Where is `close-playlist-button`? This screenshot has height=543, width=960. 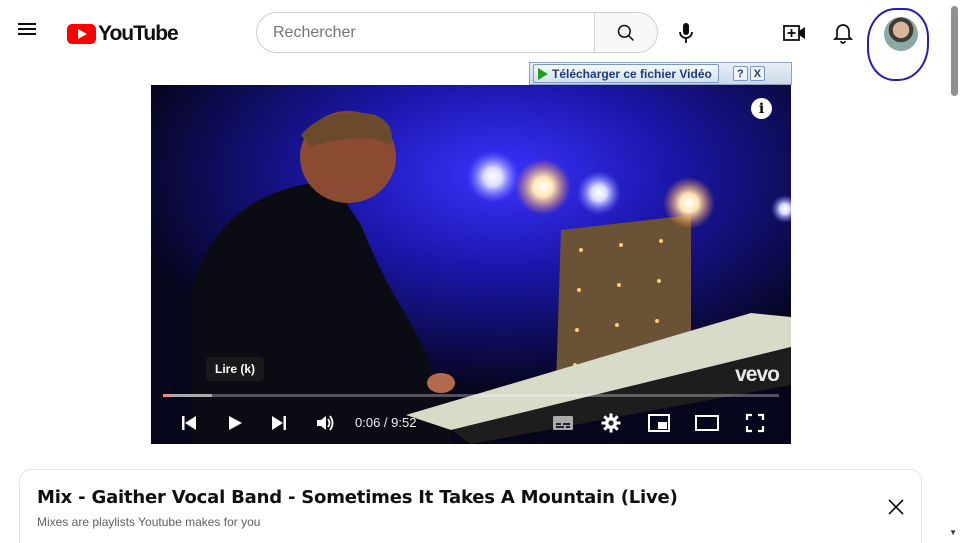 close-playlist-button is located at coordinates (896, 507).